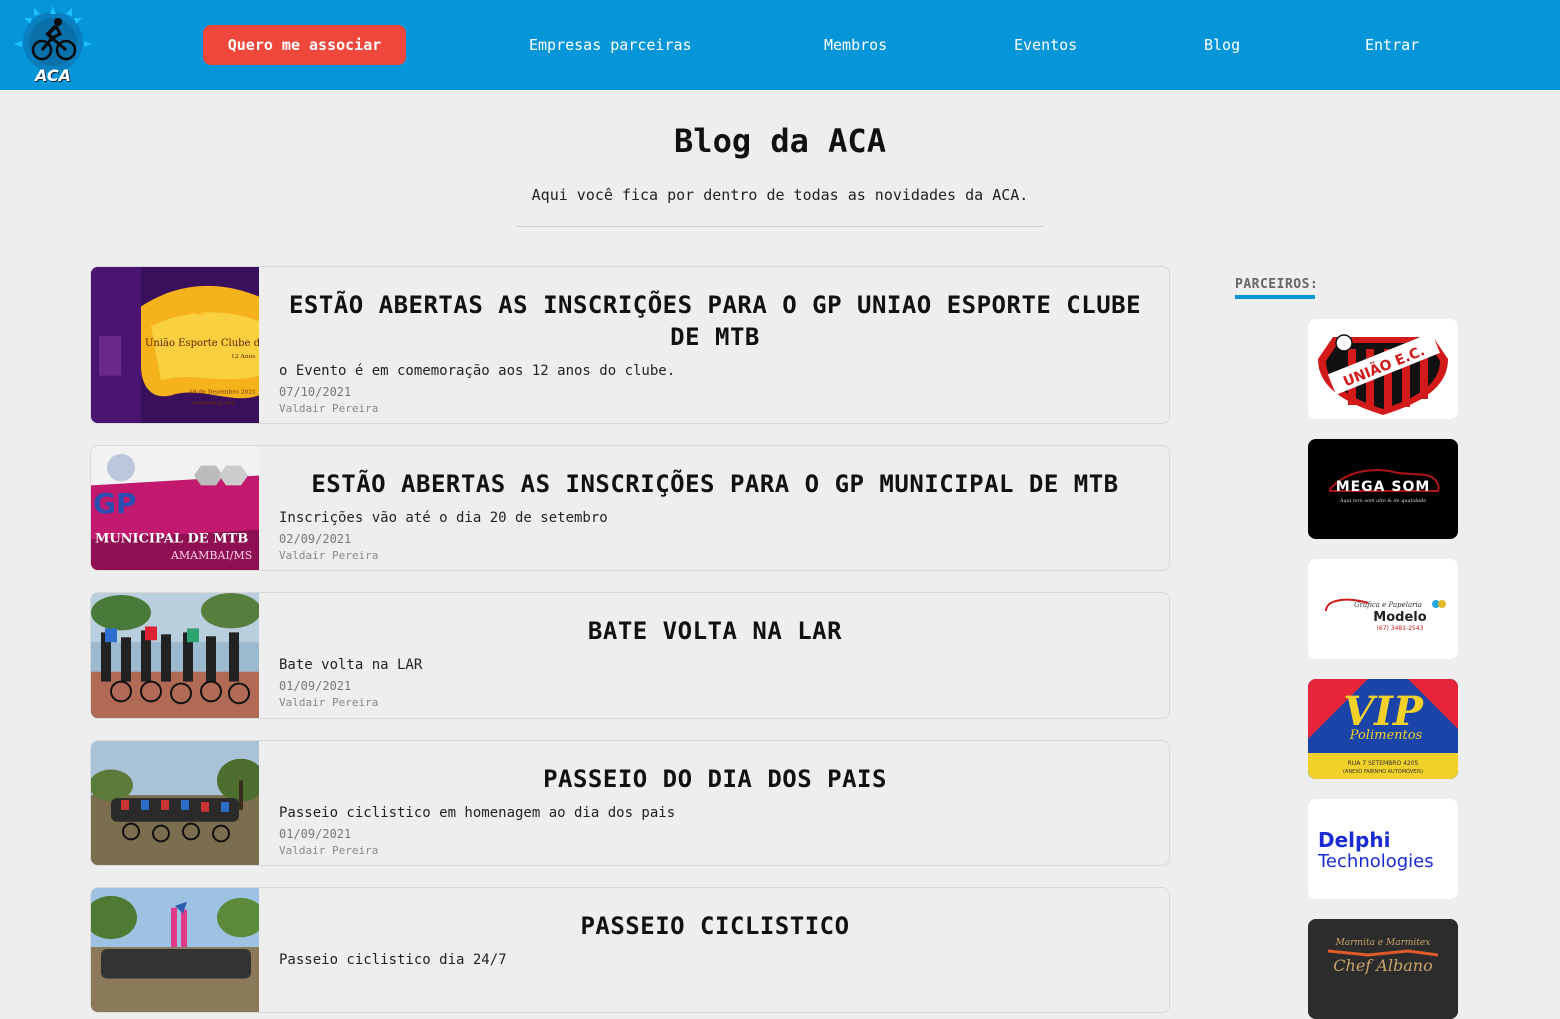 The image size is (1560, 1019). Describe the element at coordinates (171, 539) in the screenshot. I see `thumb-municipal-text: MUNICIPAL DE MTB` at that location.